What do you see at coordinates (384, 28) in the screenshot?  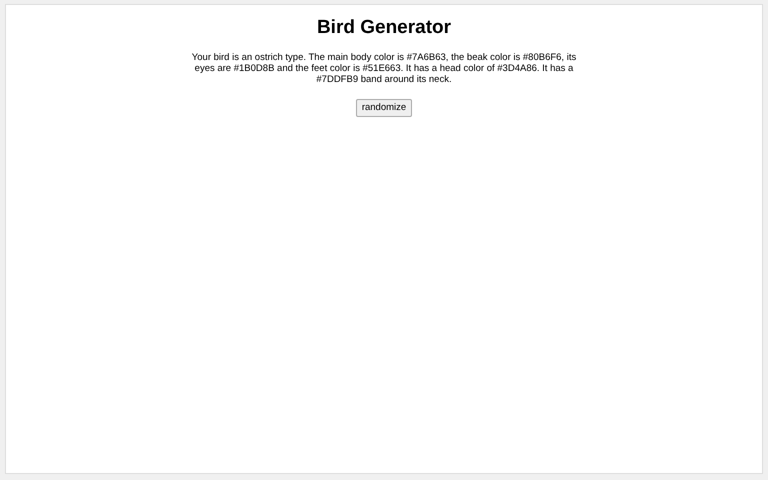 I see `page-title: Bird Generator` at bounding box center [384, 28].